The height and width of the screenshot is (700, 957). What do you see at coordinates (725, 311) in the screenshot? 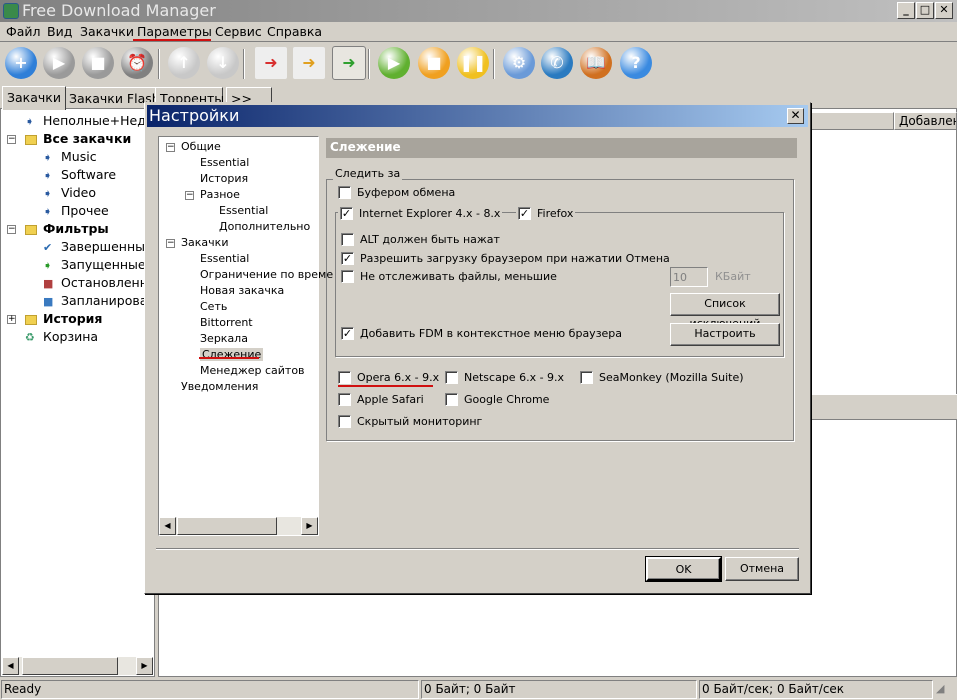
I see `exceptions-list-button: Список исключений` at bounding box center [725, 311].